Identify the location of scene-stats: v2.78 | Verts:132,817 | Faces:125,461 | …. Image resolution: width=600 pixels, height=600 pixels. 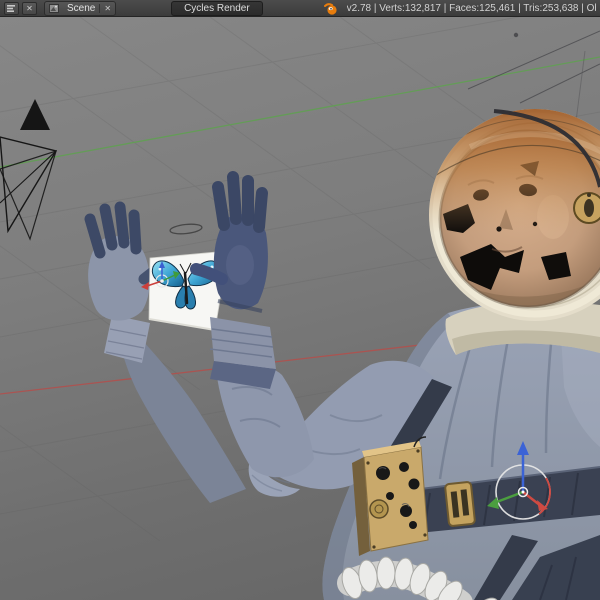
(471, 8).